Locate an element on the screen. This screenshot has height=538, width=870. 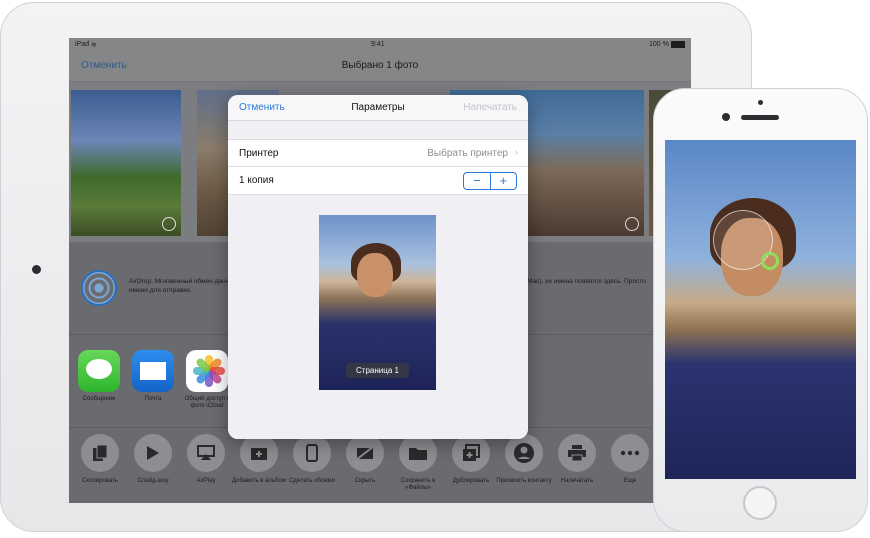
iphone-photo is located at coordinates (760, 309).